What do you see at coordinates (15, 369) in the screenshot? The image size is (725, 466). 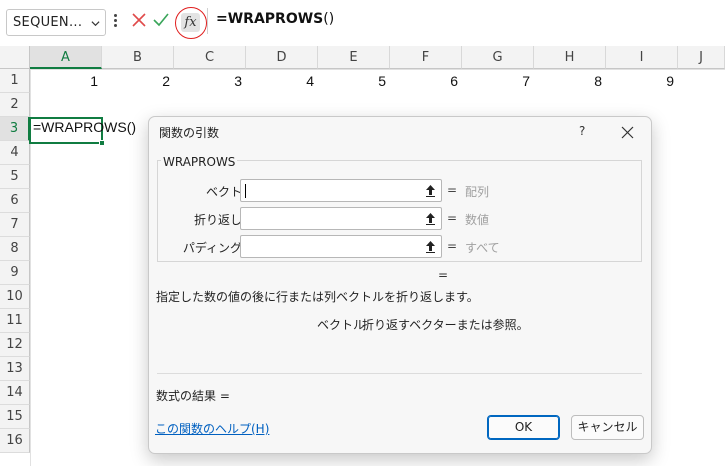 I see `row-header-13: 13` at bounding box center [15, 369].